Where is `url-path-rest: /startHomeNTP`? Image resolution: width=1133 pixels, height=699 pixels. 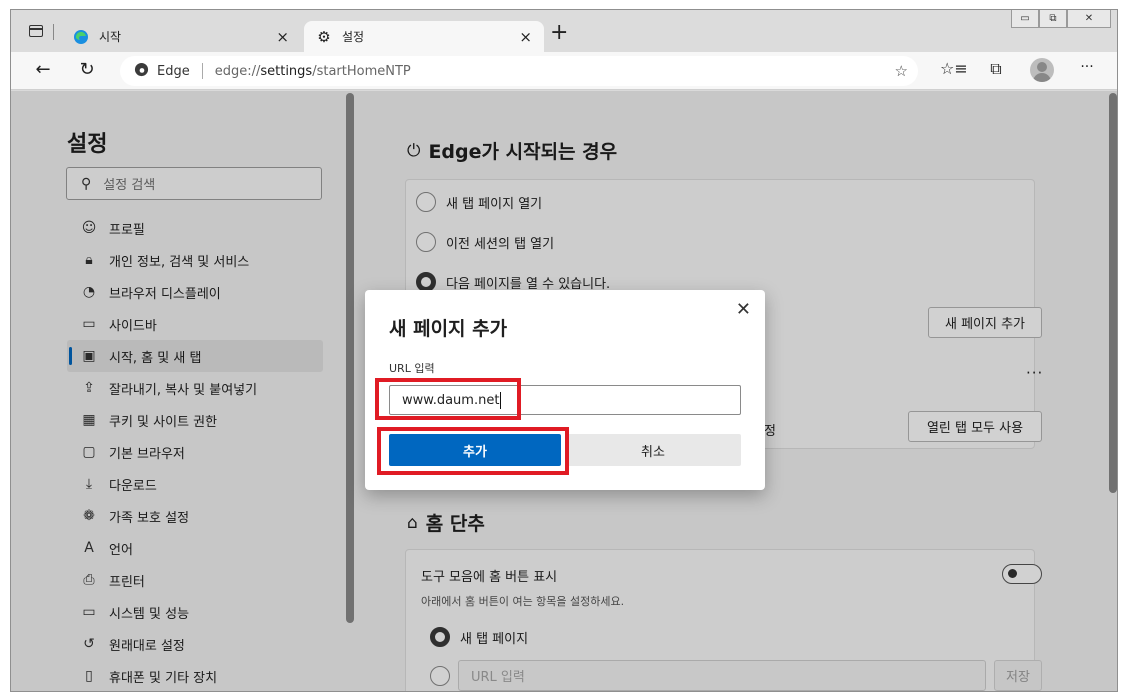
url-path-rest: /startHomeNTP is located at coordinates (361, 71).